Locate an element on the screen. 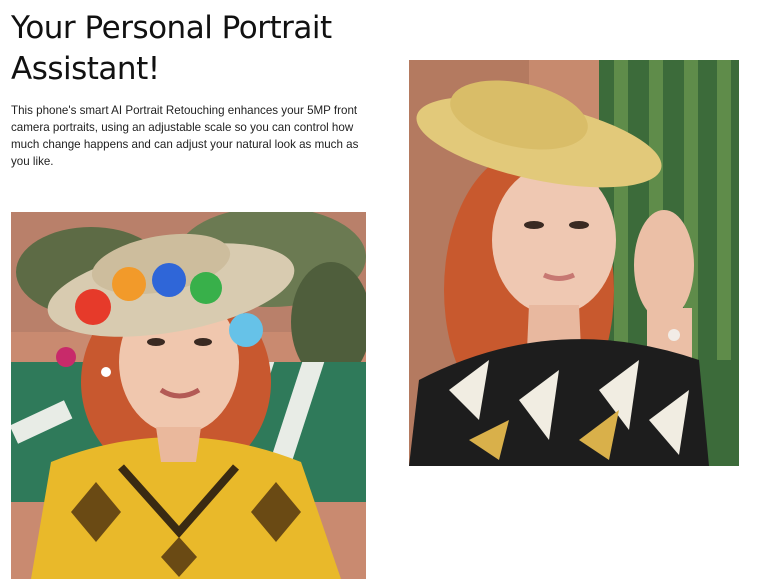 The image size is (757, 579). headline-line-1: Your Personal Portrait is located at coordinates (171, 28).